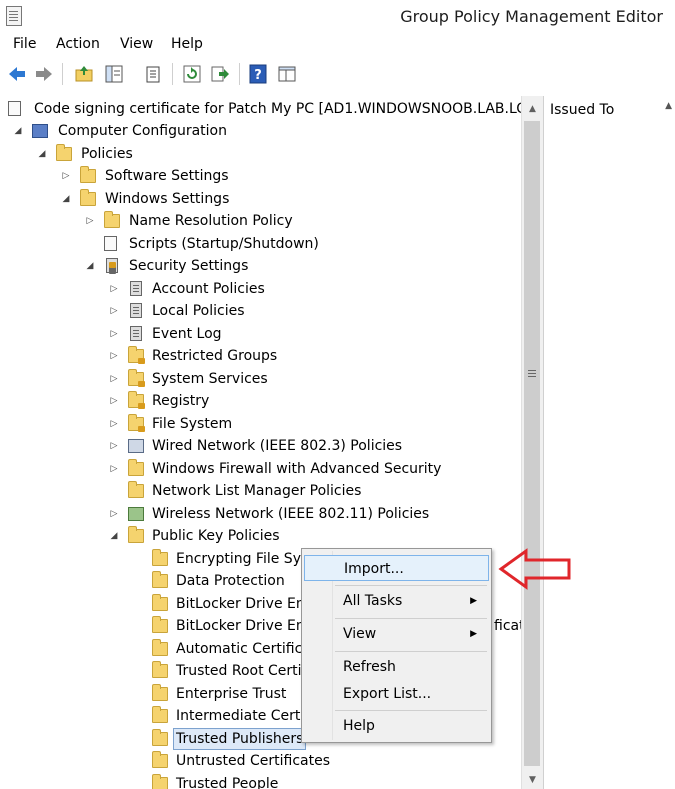 This screenshot has width=675, height=789. Describe the element at coordinates (411, 585) in the screenshot. I see `menu-separator` at that location.